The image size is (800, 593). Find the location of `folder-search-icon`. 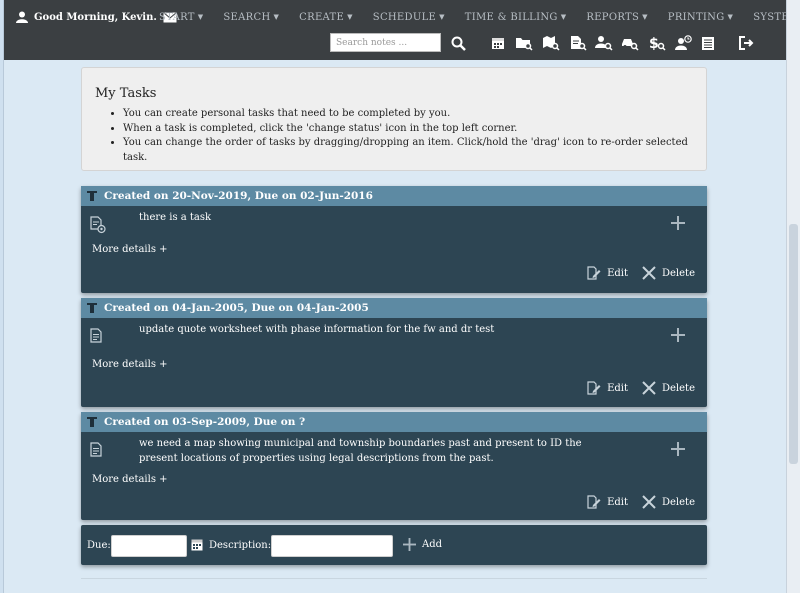

folder-search-icon is located at coordinates (524, 43).